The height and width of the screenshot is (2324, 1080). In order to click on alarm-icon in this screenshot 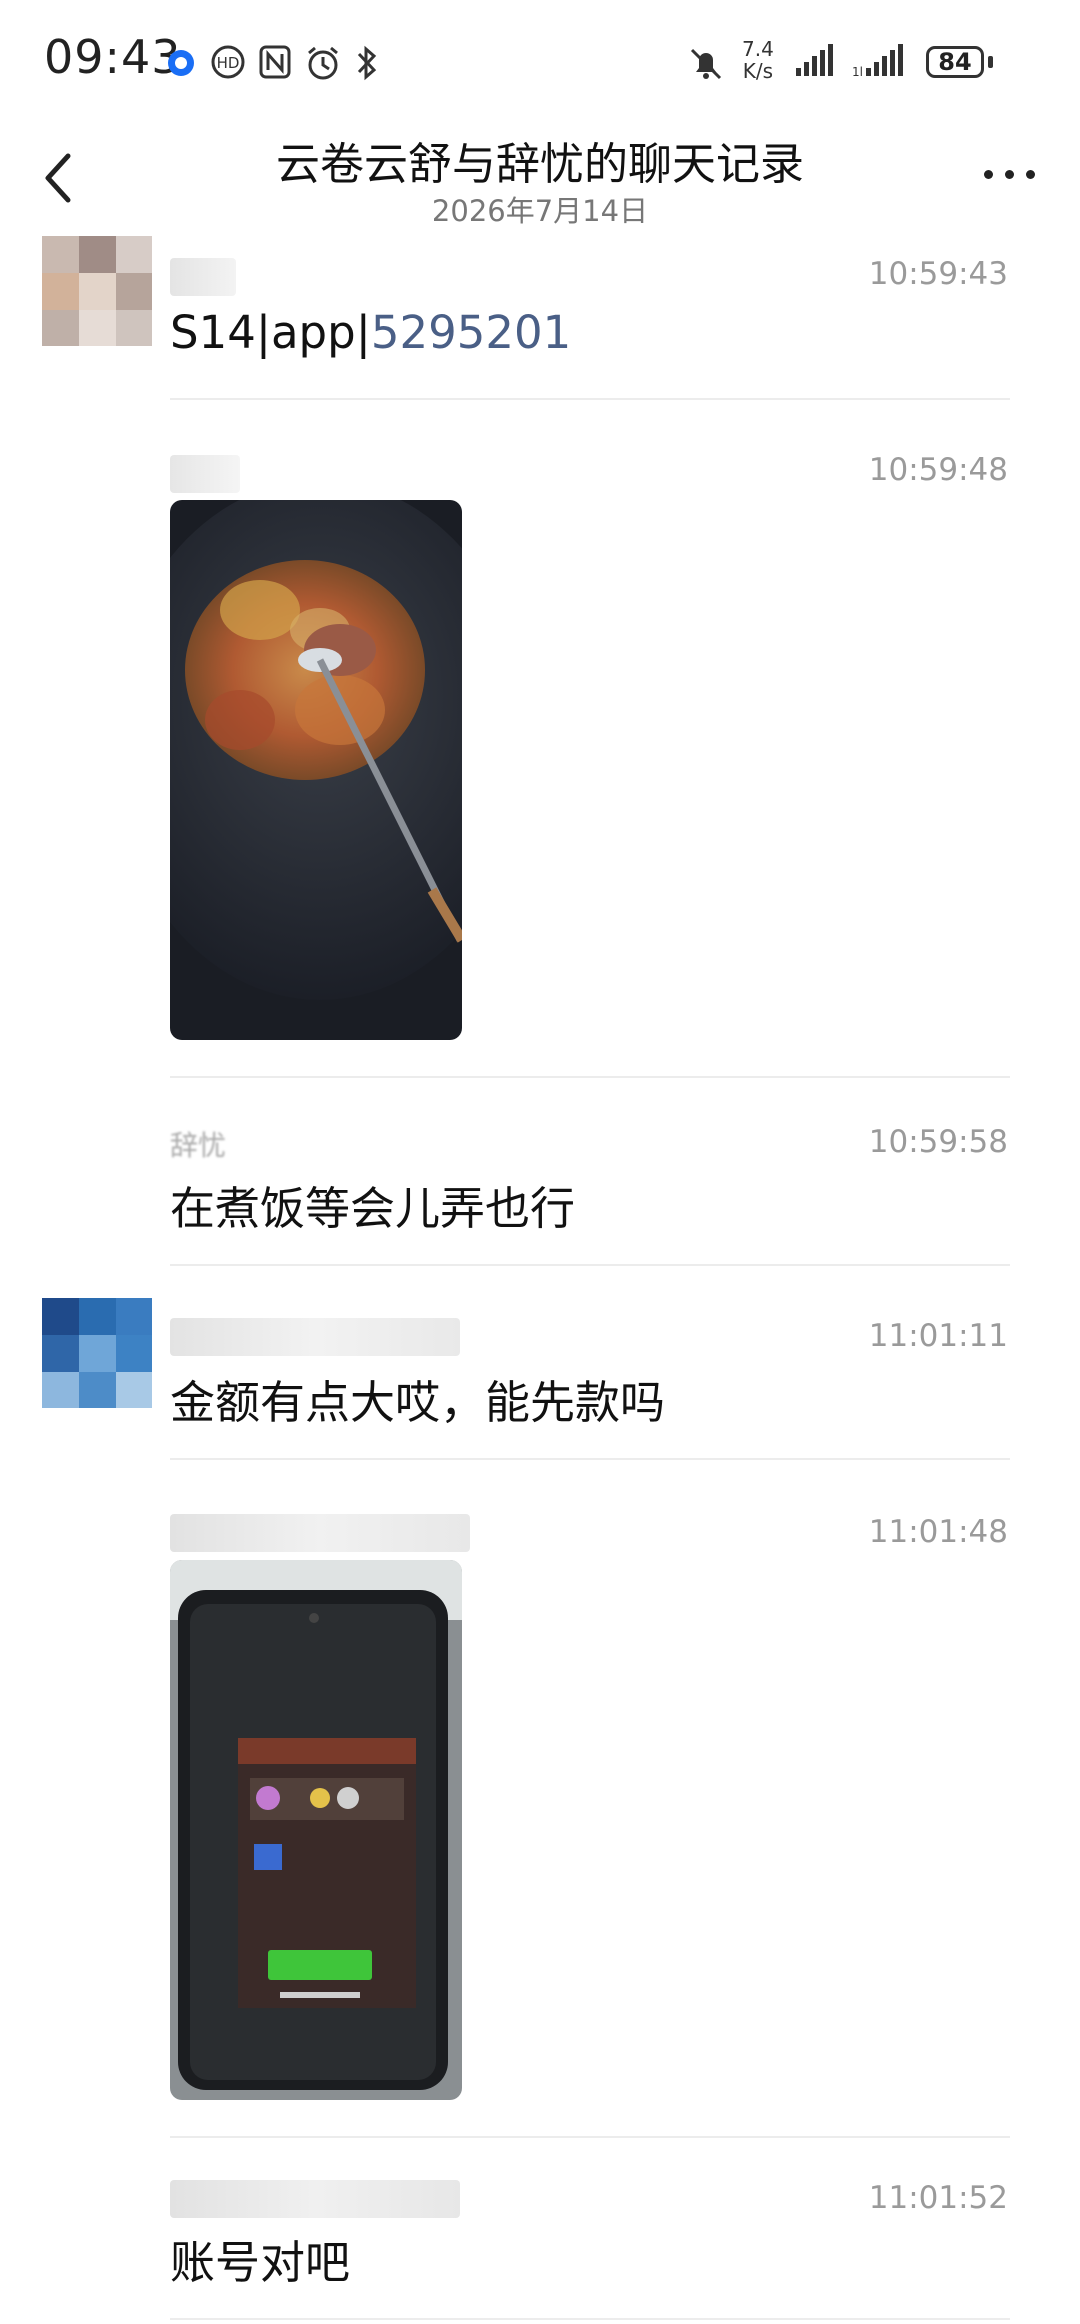, I will do `click(323, 63)`.